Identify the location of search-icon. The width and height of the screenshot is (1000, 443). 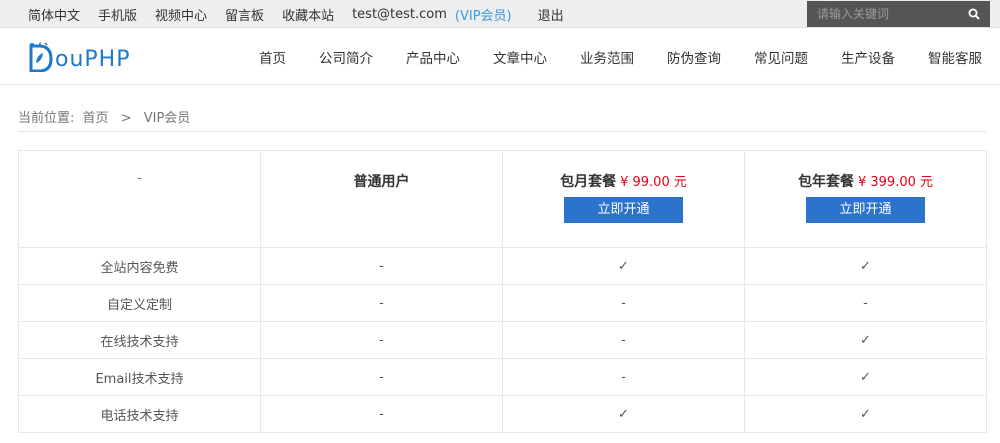
(974, 14).